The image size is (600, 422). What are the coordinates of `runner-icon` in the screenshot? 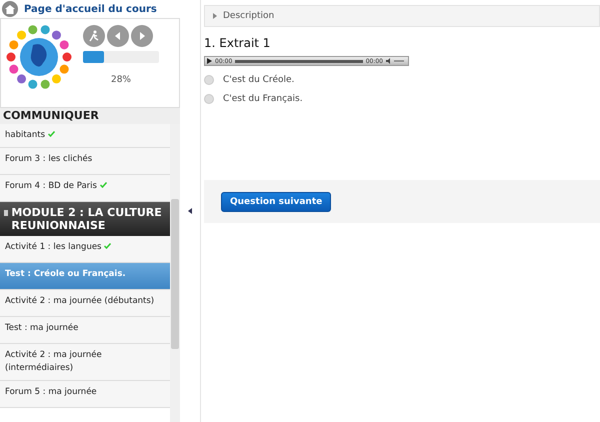 It's located at (94, 36).